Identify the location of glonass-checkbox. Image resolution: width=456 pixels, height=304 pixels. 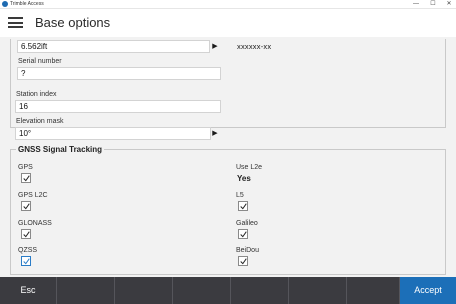
(26, 234).